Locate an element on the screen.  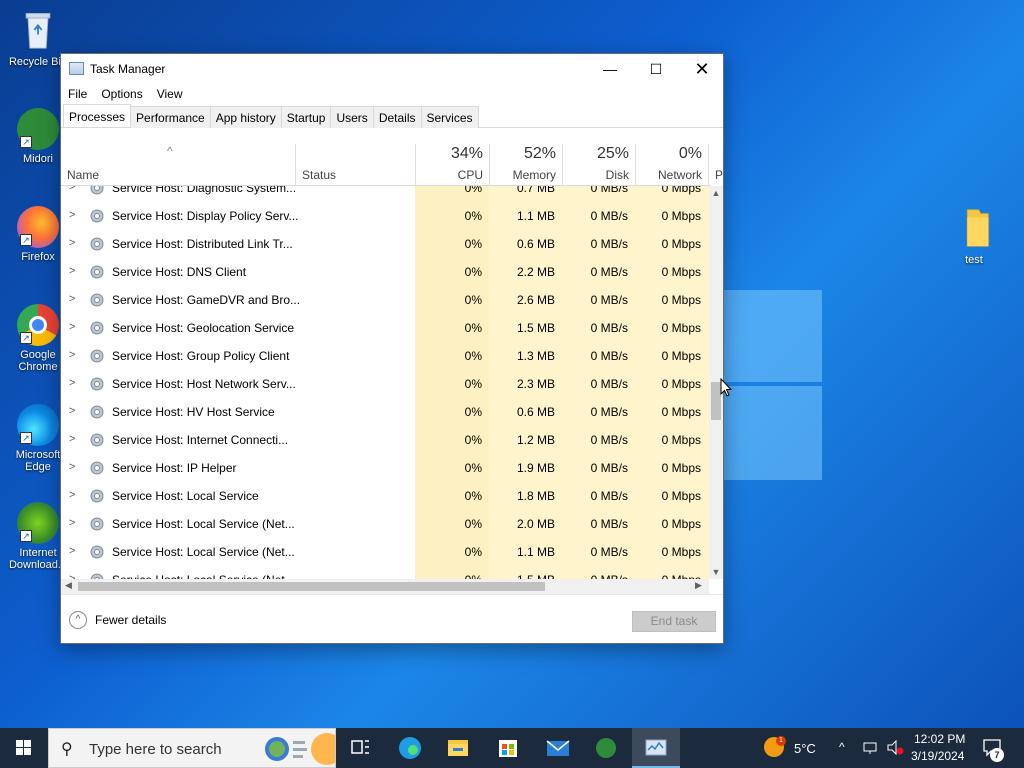
taskbar-task-manager is located at coordinates (656, 748).